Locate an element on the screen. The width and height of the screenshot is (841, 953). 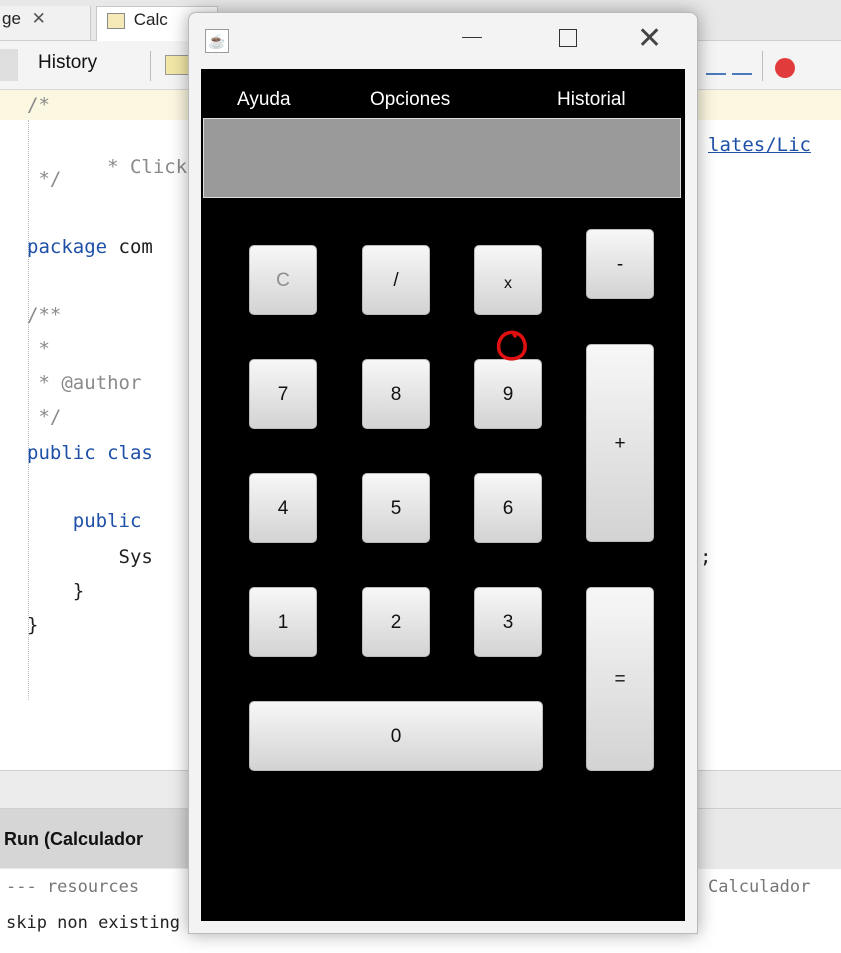
code-line: package com is located at coordinates (90, 247).